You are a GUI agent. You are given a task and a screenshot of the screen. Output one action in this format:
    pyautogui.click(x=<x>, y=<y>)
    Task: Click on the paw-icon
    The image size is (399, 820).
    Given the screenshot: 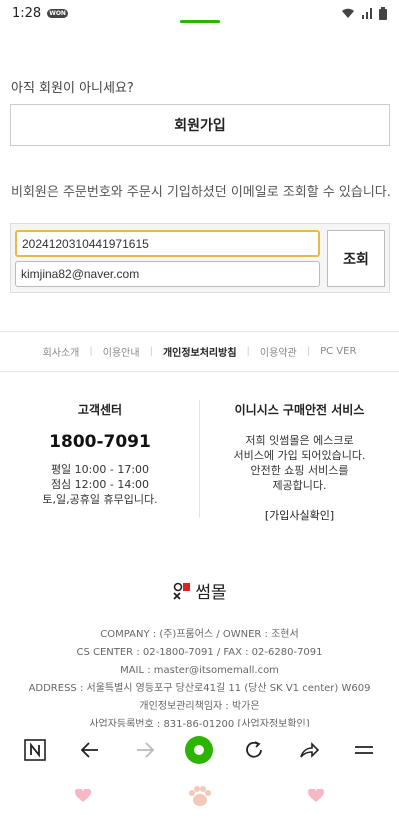 What is the action you would take?
    pyautogui.click(x=200, y=796)
    